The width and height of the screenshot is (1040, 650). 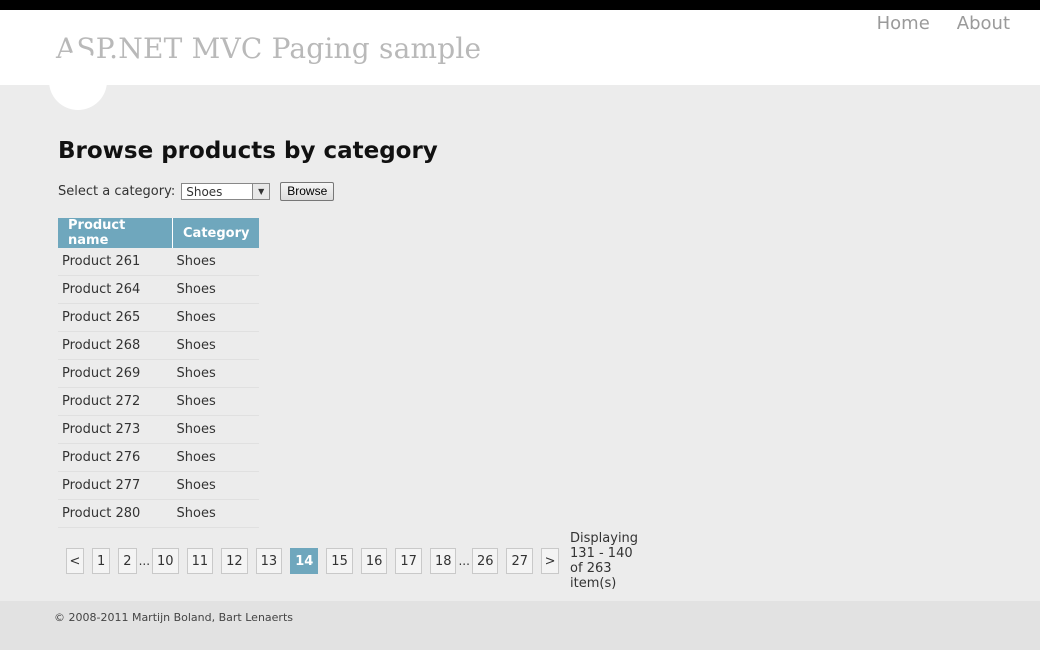 I want to click on page-link: 16, so click(x=374, y=561).